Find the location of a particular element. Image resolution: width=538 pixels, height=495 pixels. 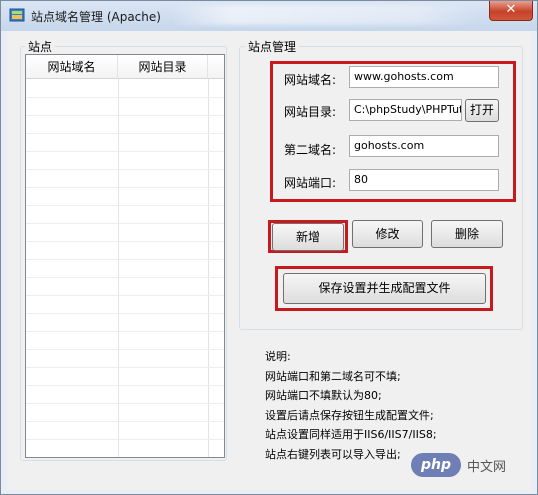

site-watermark: php 中文网 is located at coordinates (471, 466).